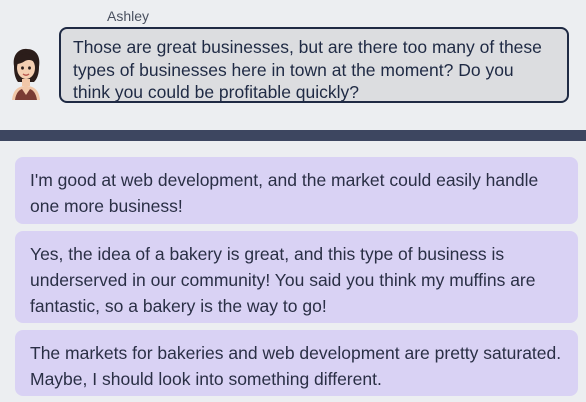 The height and width of the screenshot is (402, 586). Describe the element at coordinates (293, 135) in the screenshot. I see `divider` at that location.